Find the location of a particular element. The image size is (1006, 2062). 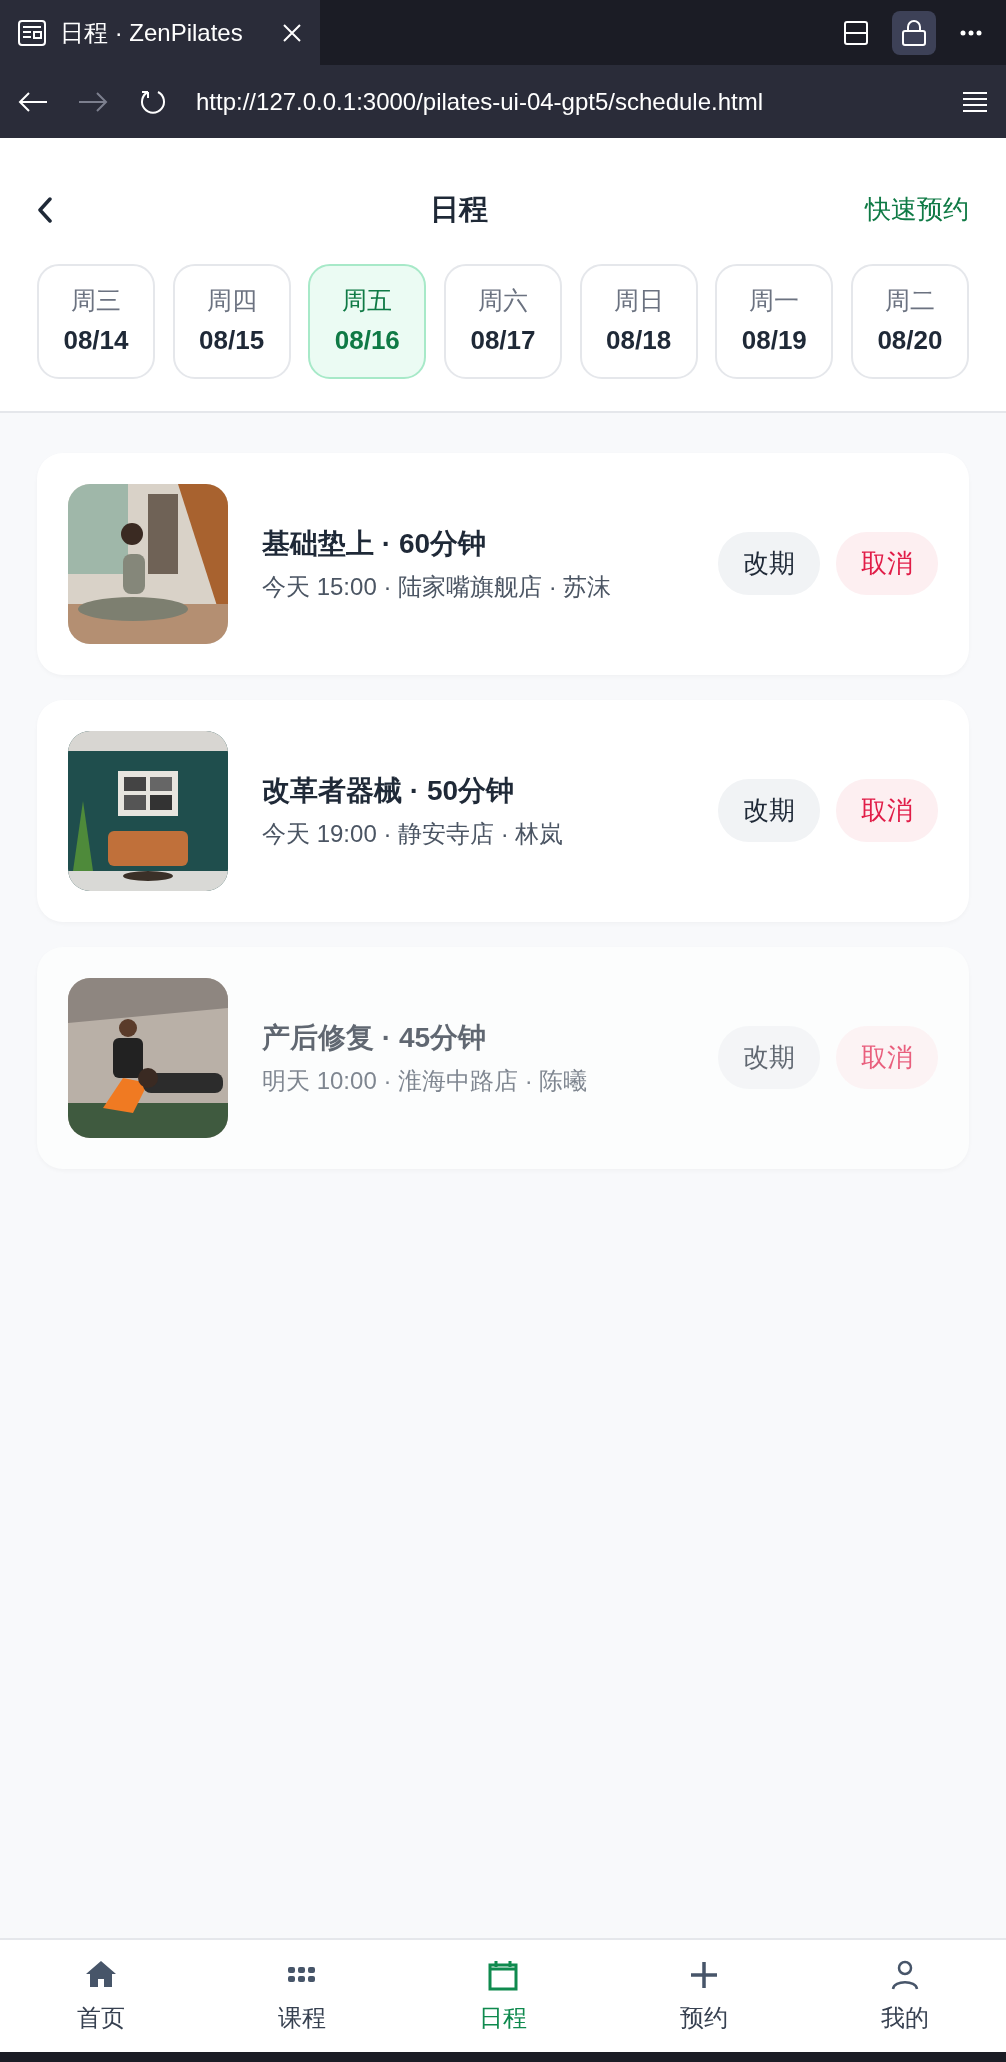

session-title: 改革者器械 · 50分钟 is located at coordinates (389, 790).